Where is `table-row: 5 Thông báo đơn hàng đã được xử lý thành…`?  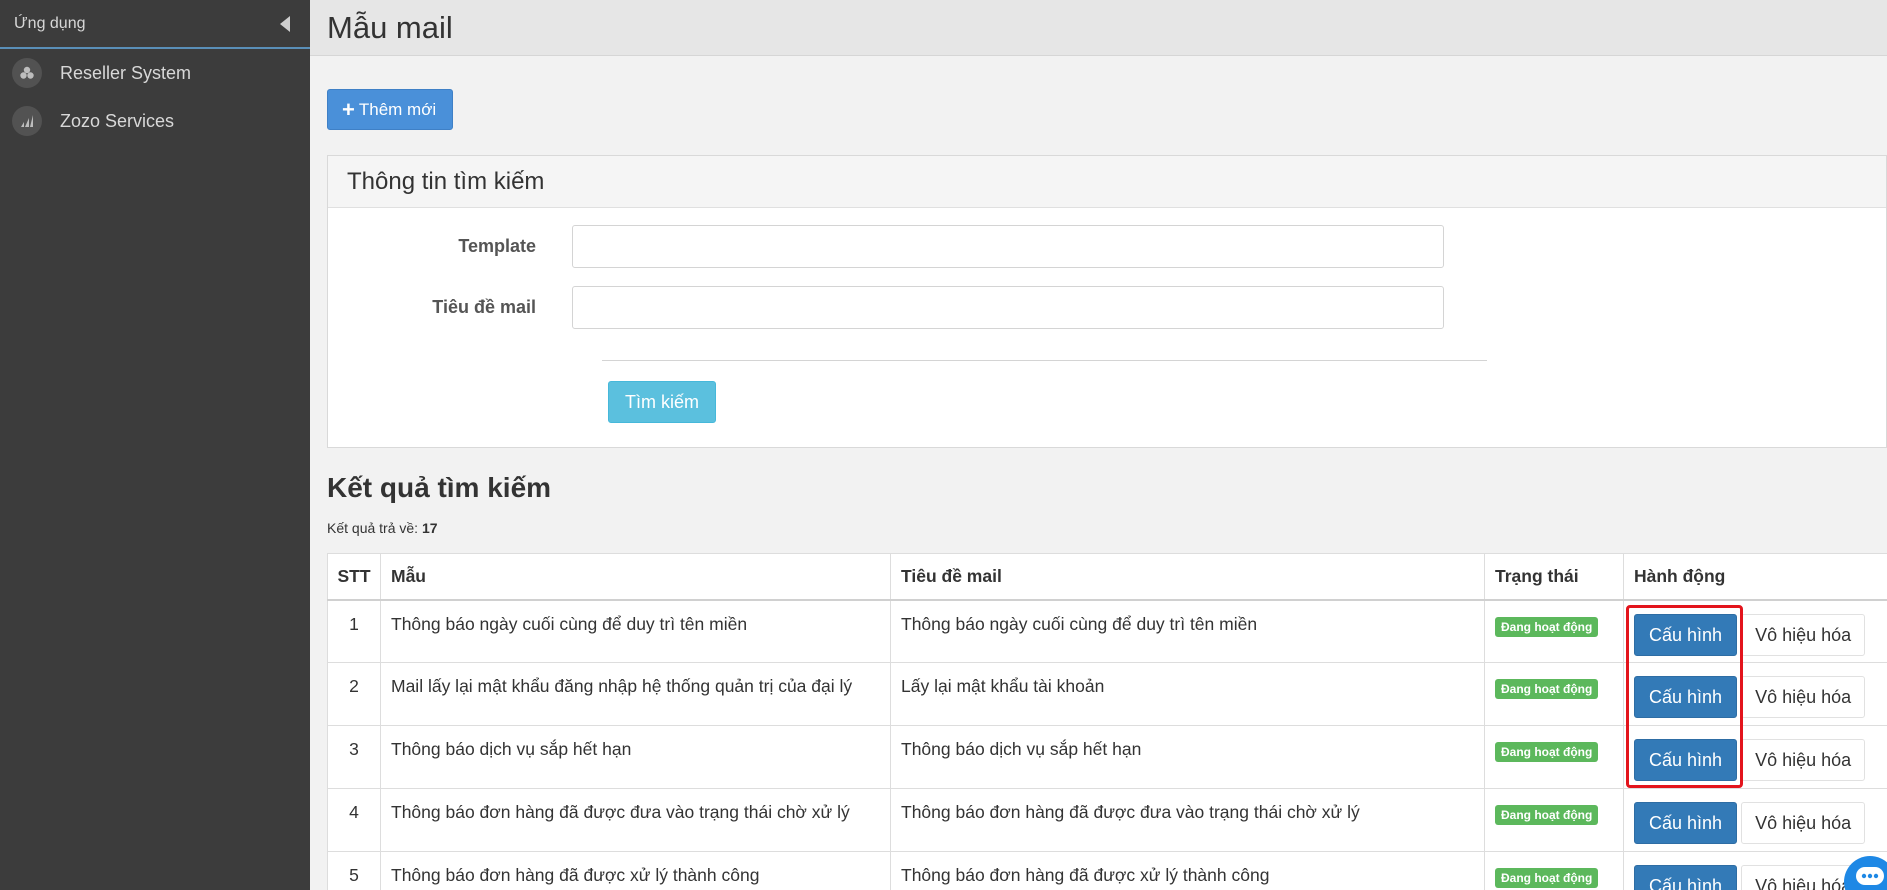
table-row: 5 Thông báo đơn hàng đã được xử lý thành… is located at coordinates (1107, 870).